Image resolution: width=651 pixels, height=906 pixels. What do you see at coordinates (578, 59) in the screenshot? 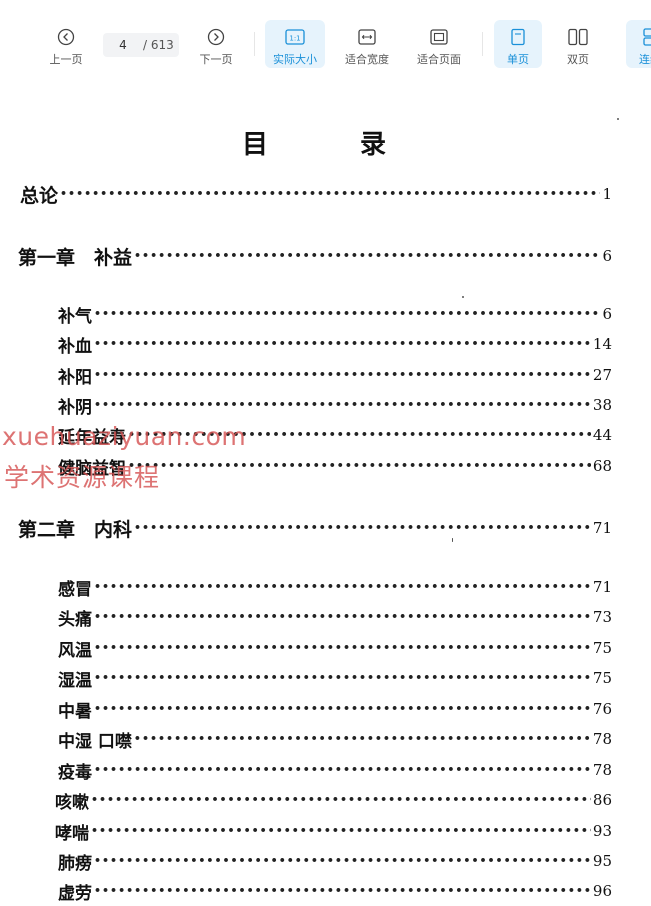
I see `double-page-label: 双页` at bounding box center [578, 59].